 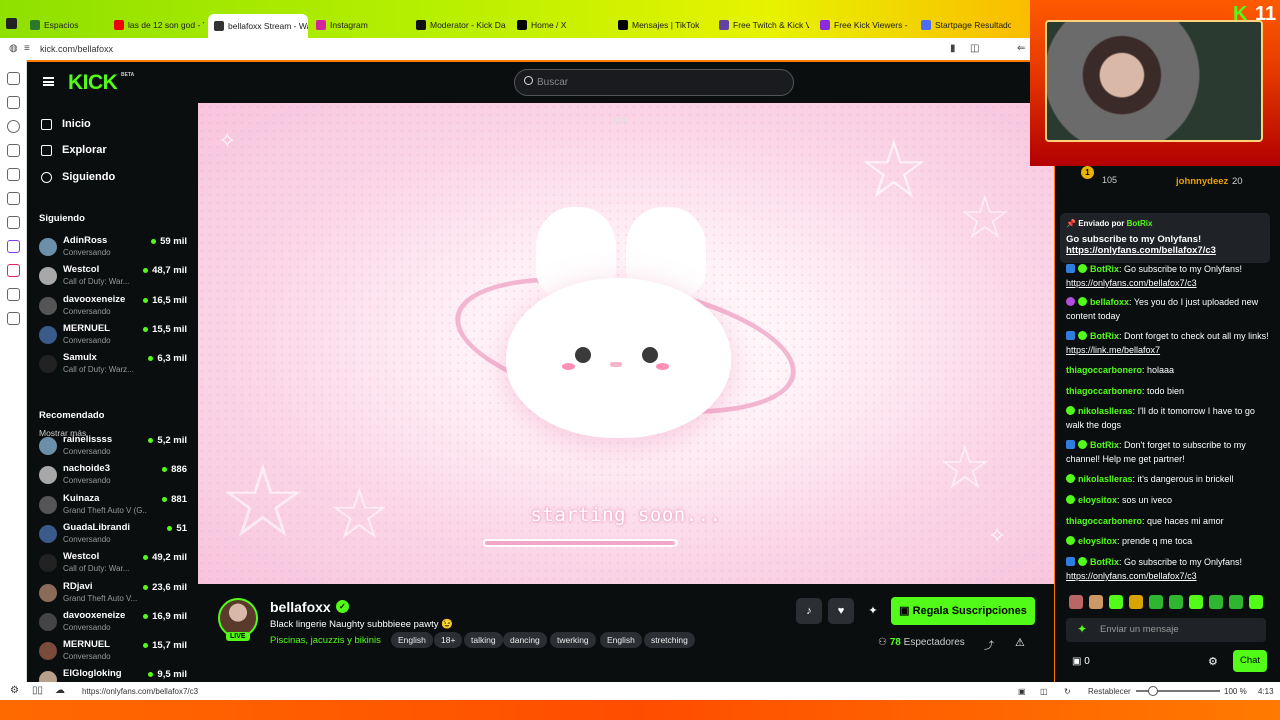 I want to click on panel-toggle-icon: ▯▯, so click(x=37, y=690).